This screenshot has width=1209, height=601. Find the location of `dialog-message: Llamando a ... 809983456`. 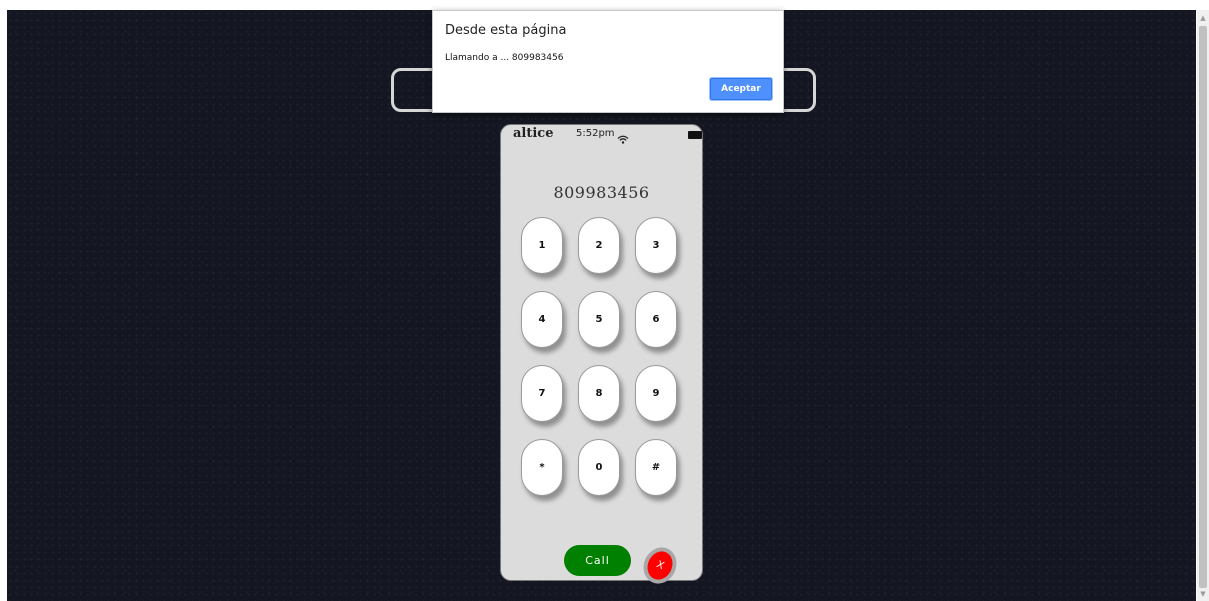

dialog-message: Llamando a ... 809983456 is located at coordinates (504, 58).